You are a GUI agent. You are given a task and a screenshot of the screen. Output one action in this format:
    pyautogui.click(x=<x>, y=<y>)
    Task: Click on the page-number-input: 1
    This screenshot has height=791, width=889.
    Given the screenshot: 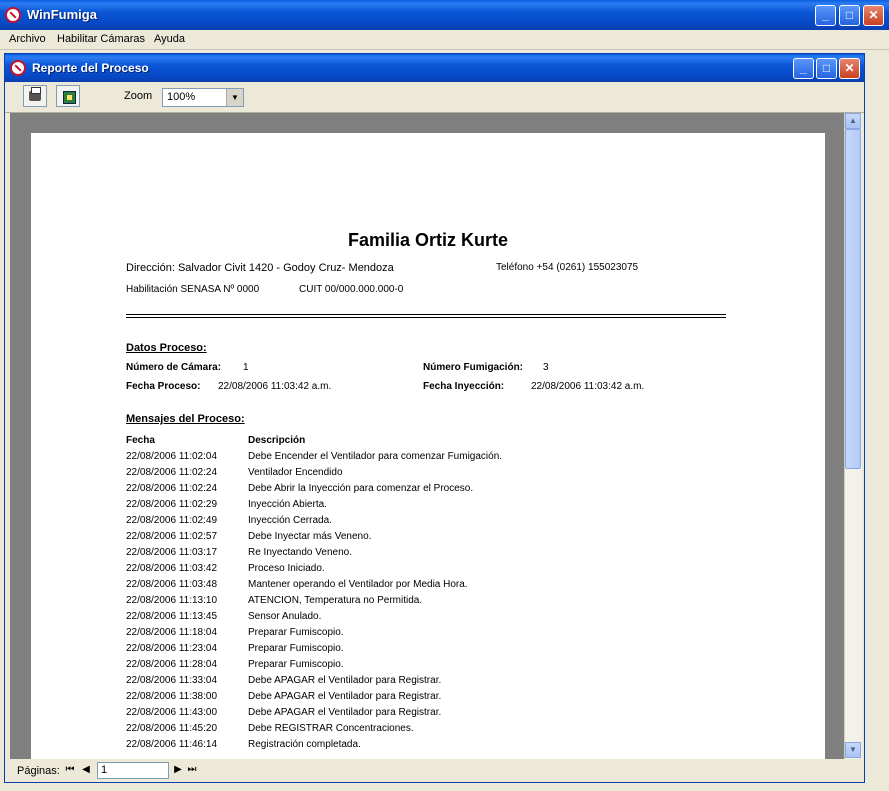 What is the action you would take?
    pyautogui.click(x=133, y=770)
    